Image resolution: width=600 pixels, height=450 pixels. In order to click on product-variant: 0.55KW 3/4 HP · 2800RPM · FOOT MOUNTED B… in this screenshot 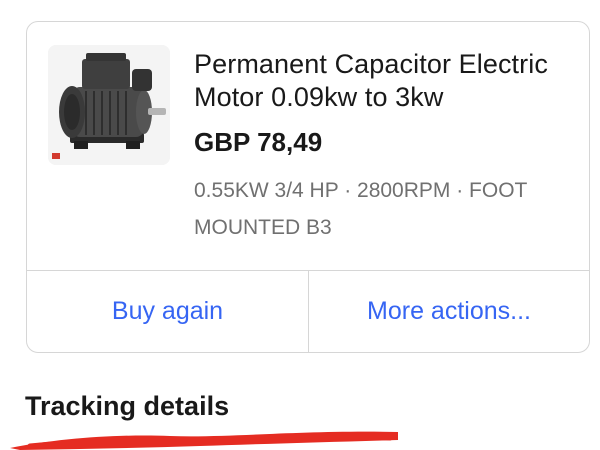, I will do `click(361, 209)`.